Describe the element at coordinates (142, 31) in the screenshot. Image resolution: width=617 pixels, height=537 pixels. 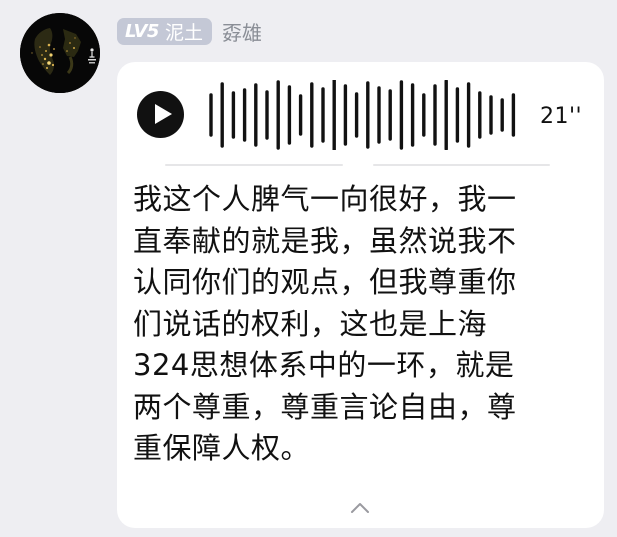
I see `level-number: LV5` at that location.